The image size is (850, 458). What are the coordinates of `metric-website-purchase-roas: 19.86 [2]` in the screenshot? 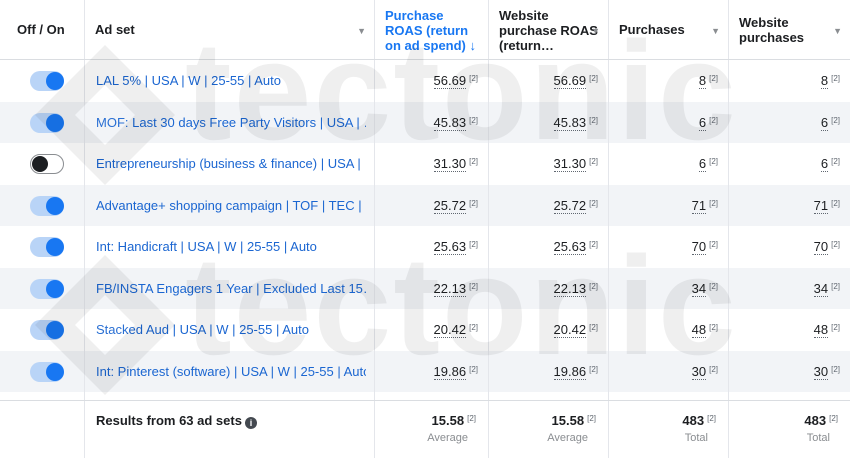 It's located at (575, 371).